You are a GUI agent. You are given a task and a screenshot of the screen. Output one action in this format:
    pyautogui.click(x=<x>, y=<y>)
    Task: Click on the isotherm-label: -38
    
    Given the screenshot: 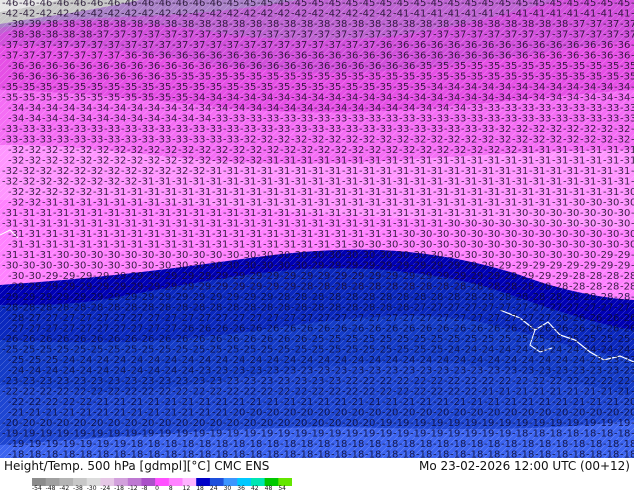 What is the action you would take?
    pyautogui.click(x=356, y=24)
    